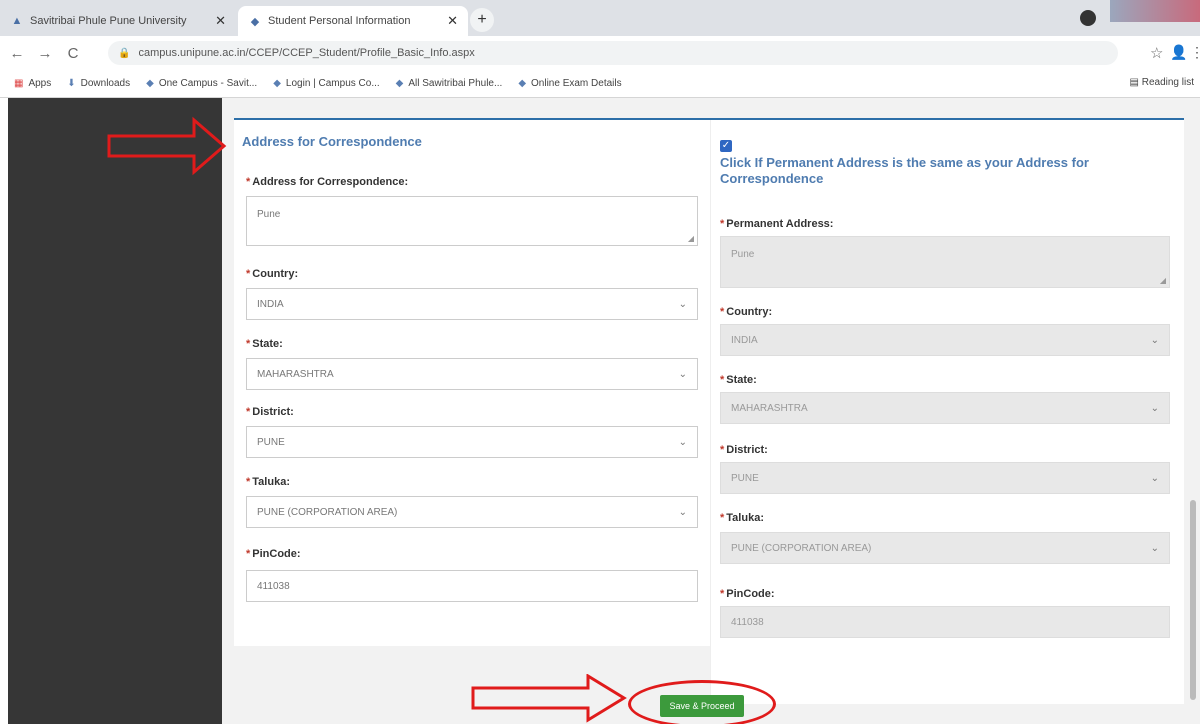  What do you see at coordinates (691, 238) in the screenshot?
I see `resize-grip-icon: ◢` at bounding box center [691, 238].